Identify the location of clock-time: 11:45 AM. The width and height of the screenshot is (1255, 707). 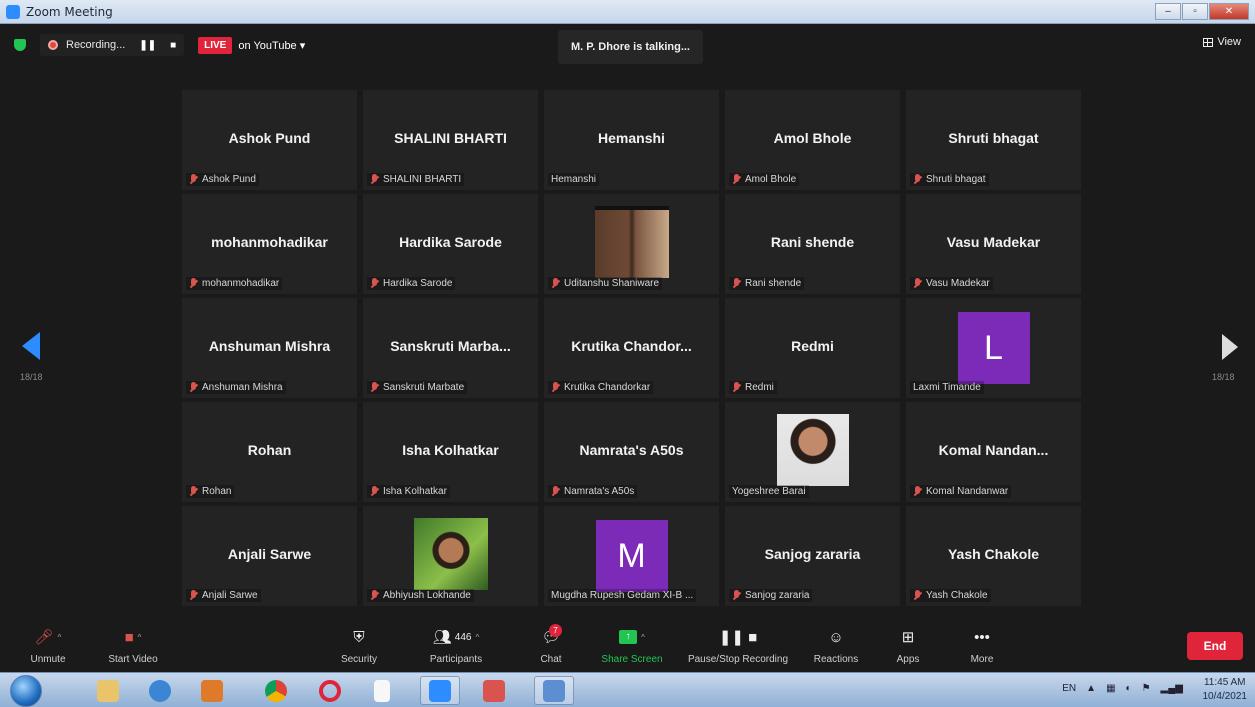
(1224, 682).